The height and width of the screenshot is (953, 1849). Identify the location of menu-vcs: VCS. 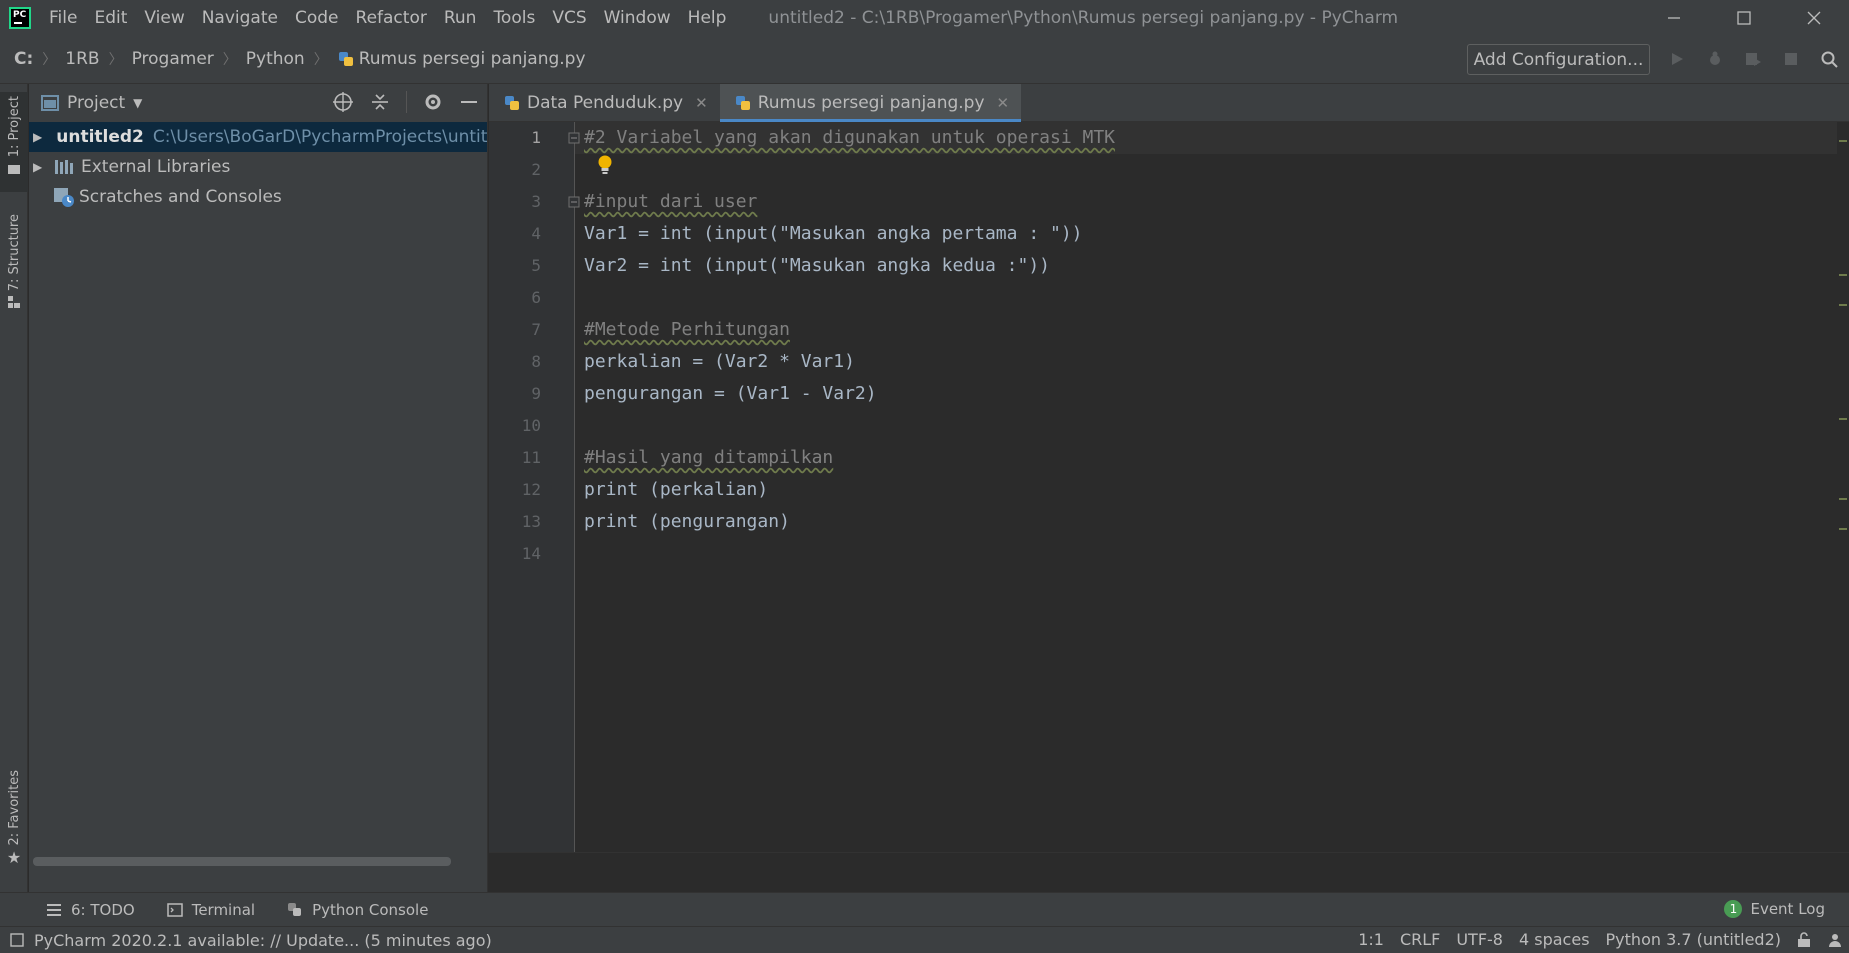
(569, 18).